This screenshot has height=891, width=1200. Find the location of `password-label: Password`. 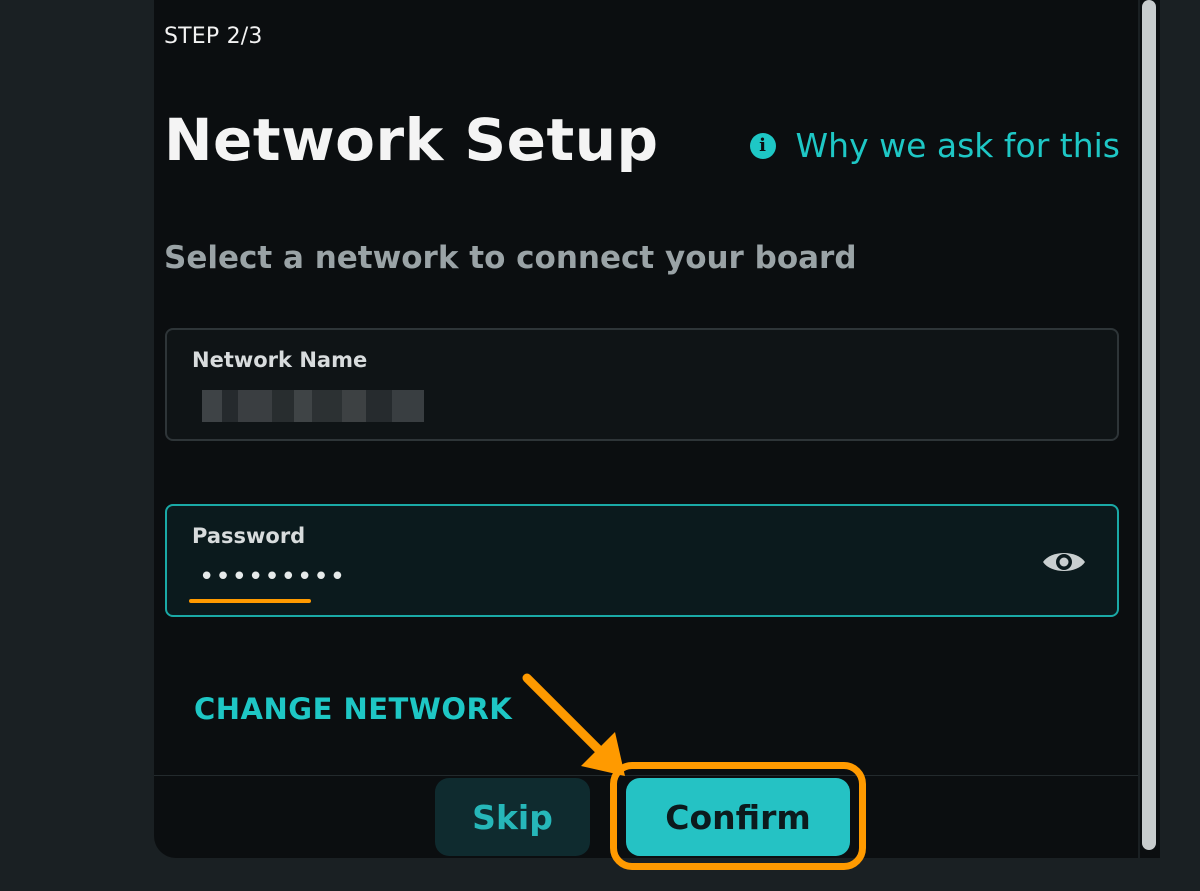

password-label: Password is located at coordinates (249, 536).